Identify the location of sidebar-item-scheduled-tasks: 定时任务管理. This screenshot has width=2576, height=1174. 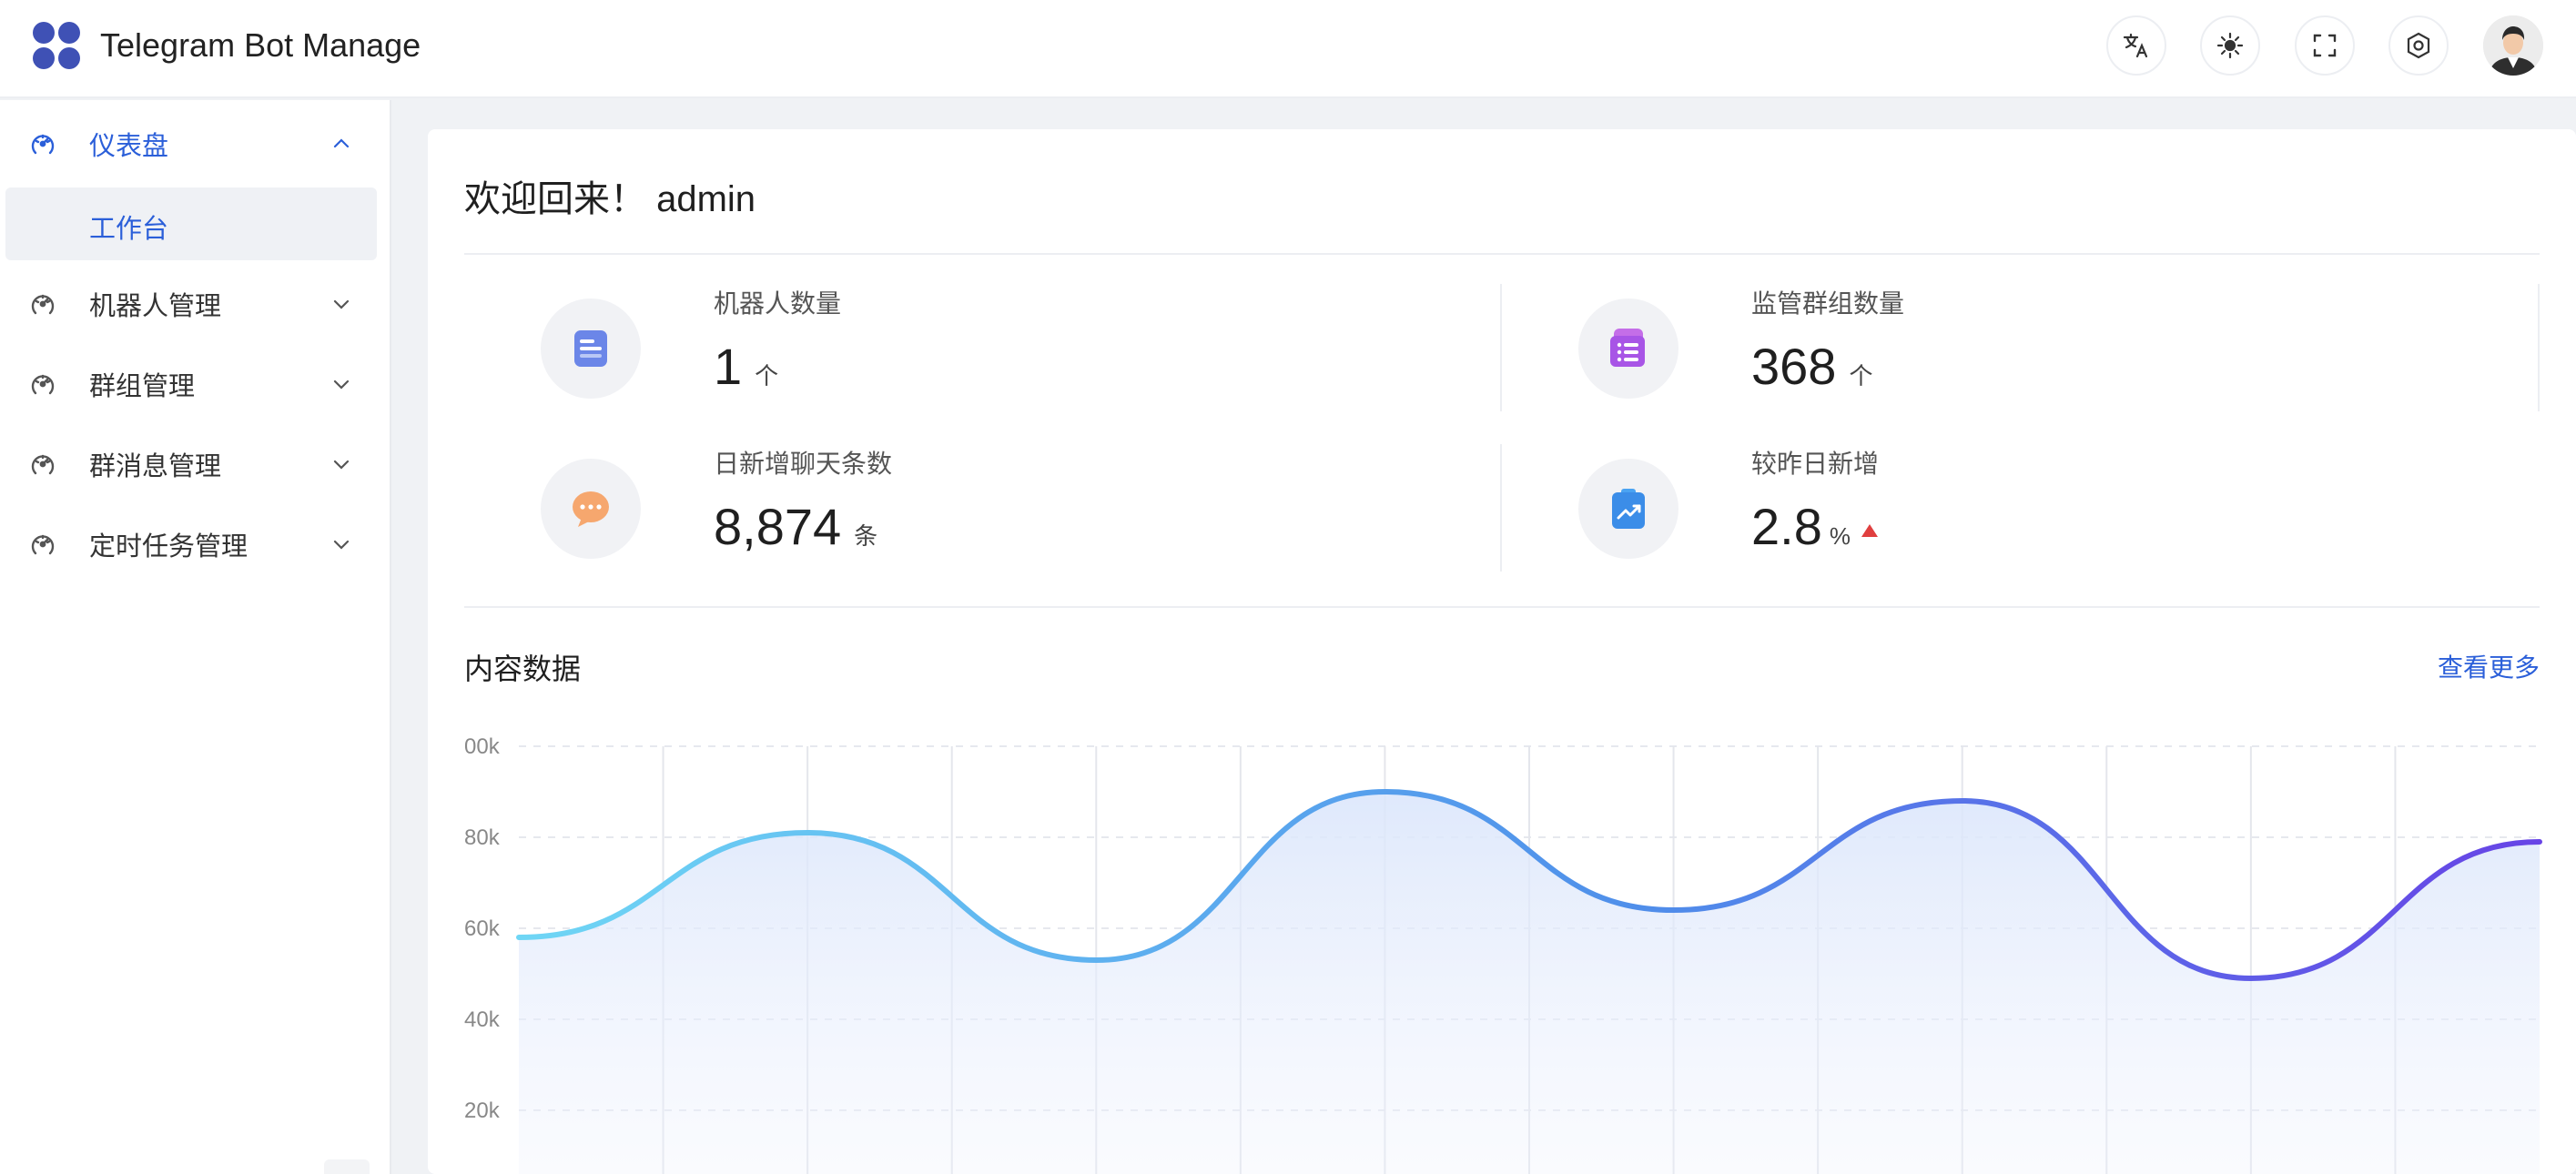
(191, 544).